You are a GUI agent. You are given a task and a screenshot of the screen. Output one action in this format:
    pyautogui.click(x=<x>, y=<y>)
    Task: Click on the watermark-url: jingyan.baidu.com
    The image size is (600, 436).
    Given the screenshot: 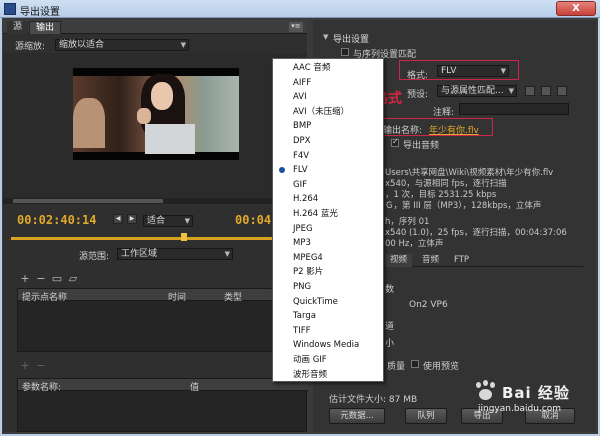 What is the action you would take?
    pyautogui.click(x=520, y=409)
    